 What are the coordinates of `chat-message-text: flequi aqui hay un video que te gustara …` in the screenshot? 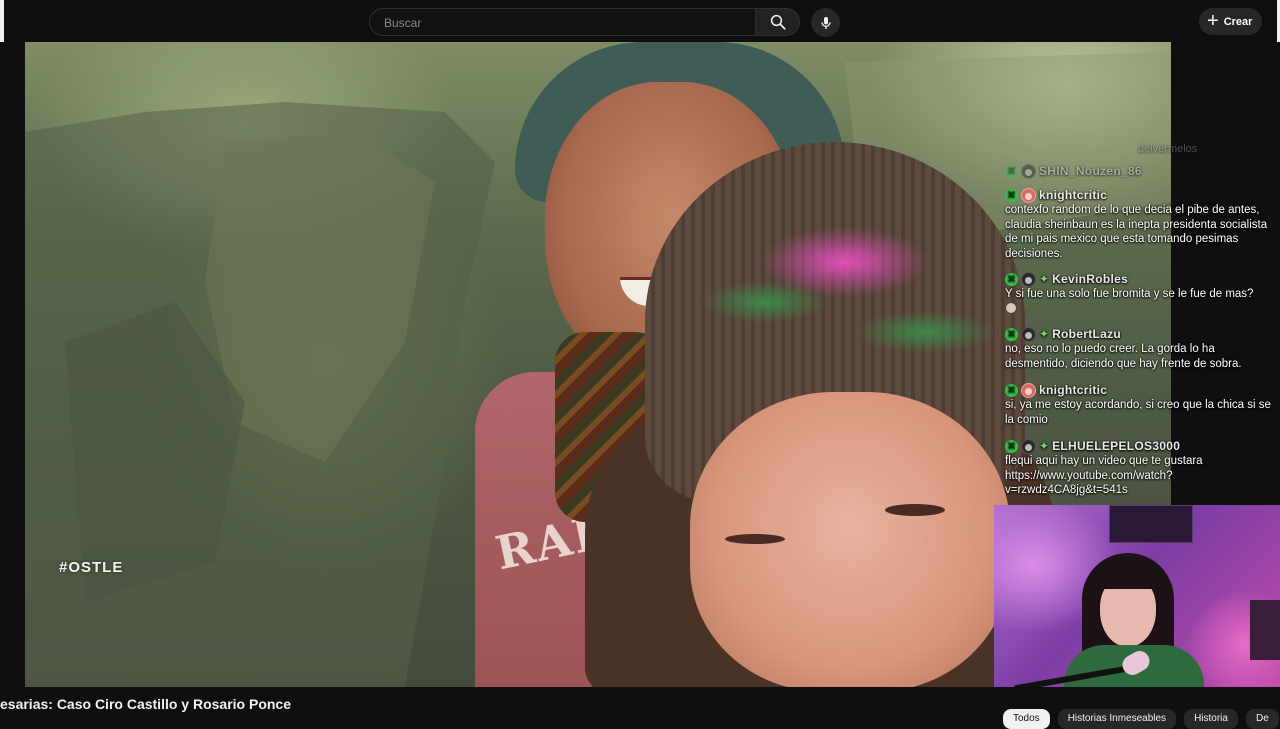 It's located at (1104, 475).